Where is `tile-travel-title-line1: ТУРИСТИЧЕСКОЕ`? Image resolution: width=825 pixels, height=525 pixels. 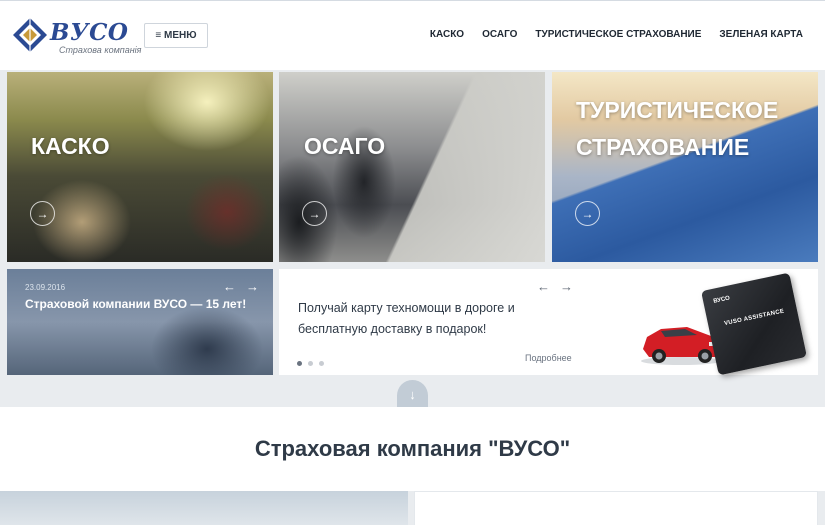 tile-travel-title-line1: ТУРИСТИЧЕСКОЕ is located at coordinates (677, 110).